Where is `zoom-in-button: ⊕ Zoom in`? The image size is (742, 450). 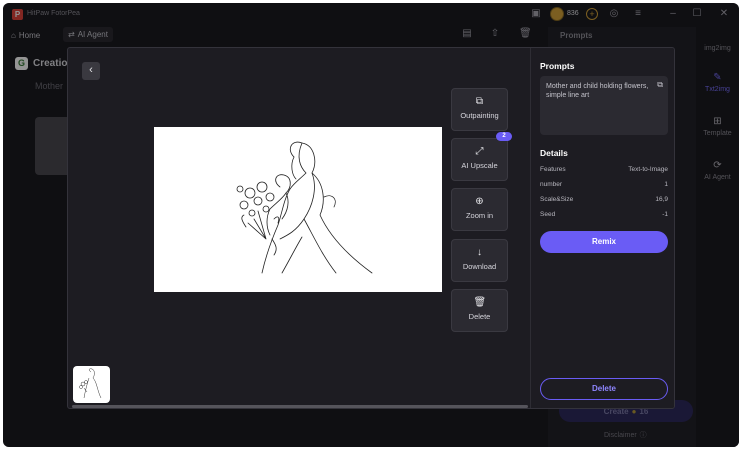 zoom-in-button: ⊕ Zoom in is located at coordinates (479, 209).